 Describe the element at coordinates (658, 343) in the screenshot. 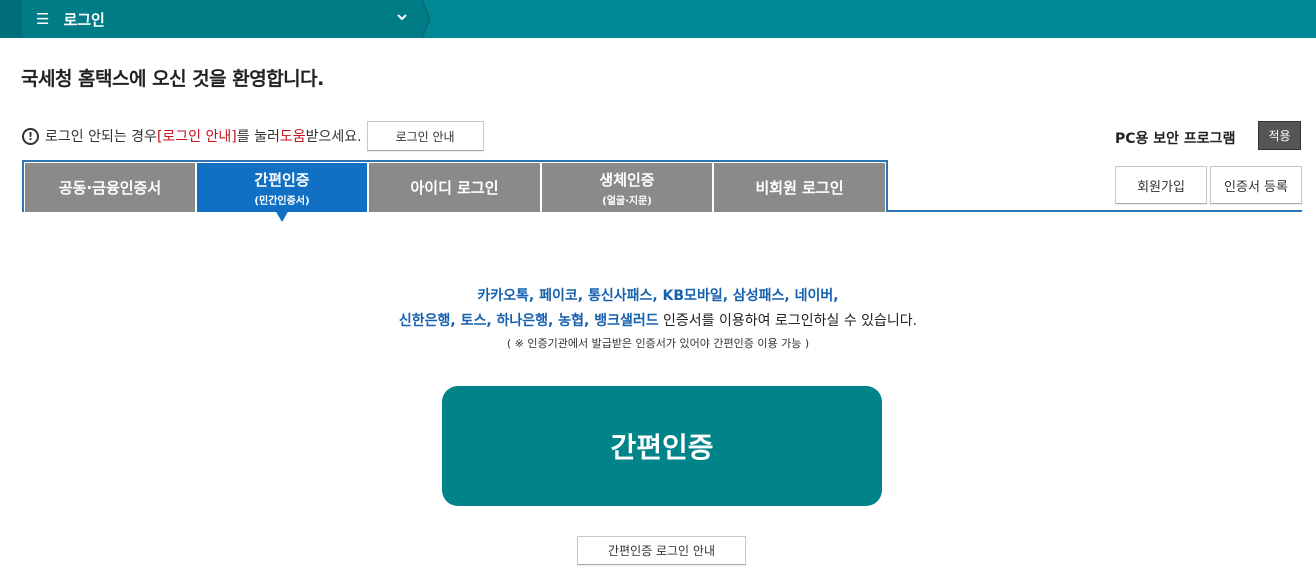

I see `description-note: ( ※ 인증기관에서 발급받은 인증서가 있어야 간편인증 이용 가능 )` at that location.